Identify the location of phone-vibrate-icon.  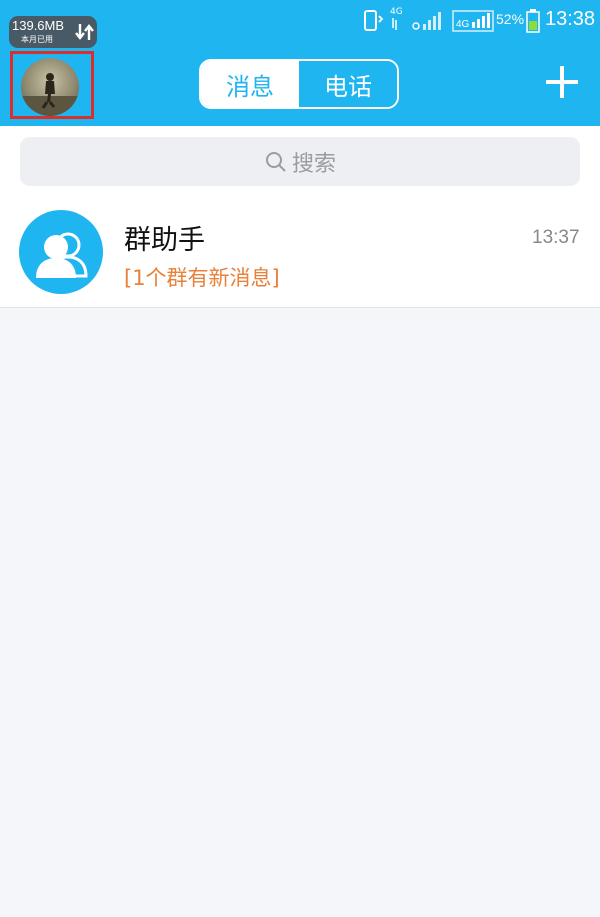
(374, 20).